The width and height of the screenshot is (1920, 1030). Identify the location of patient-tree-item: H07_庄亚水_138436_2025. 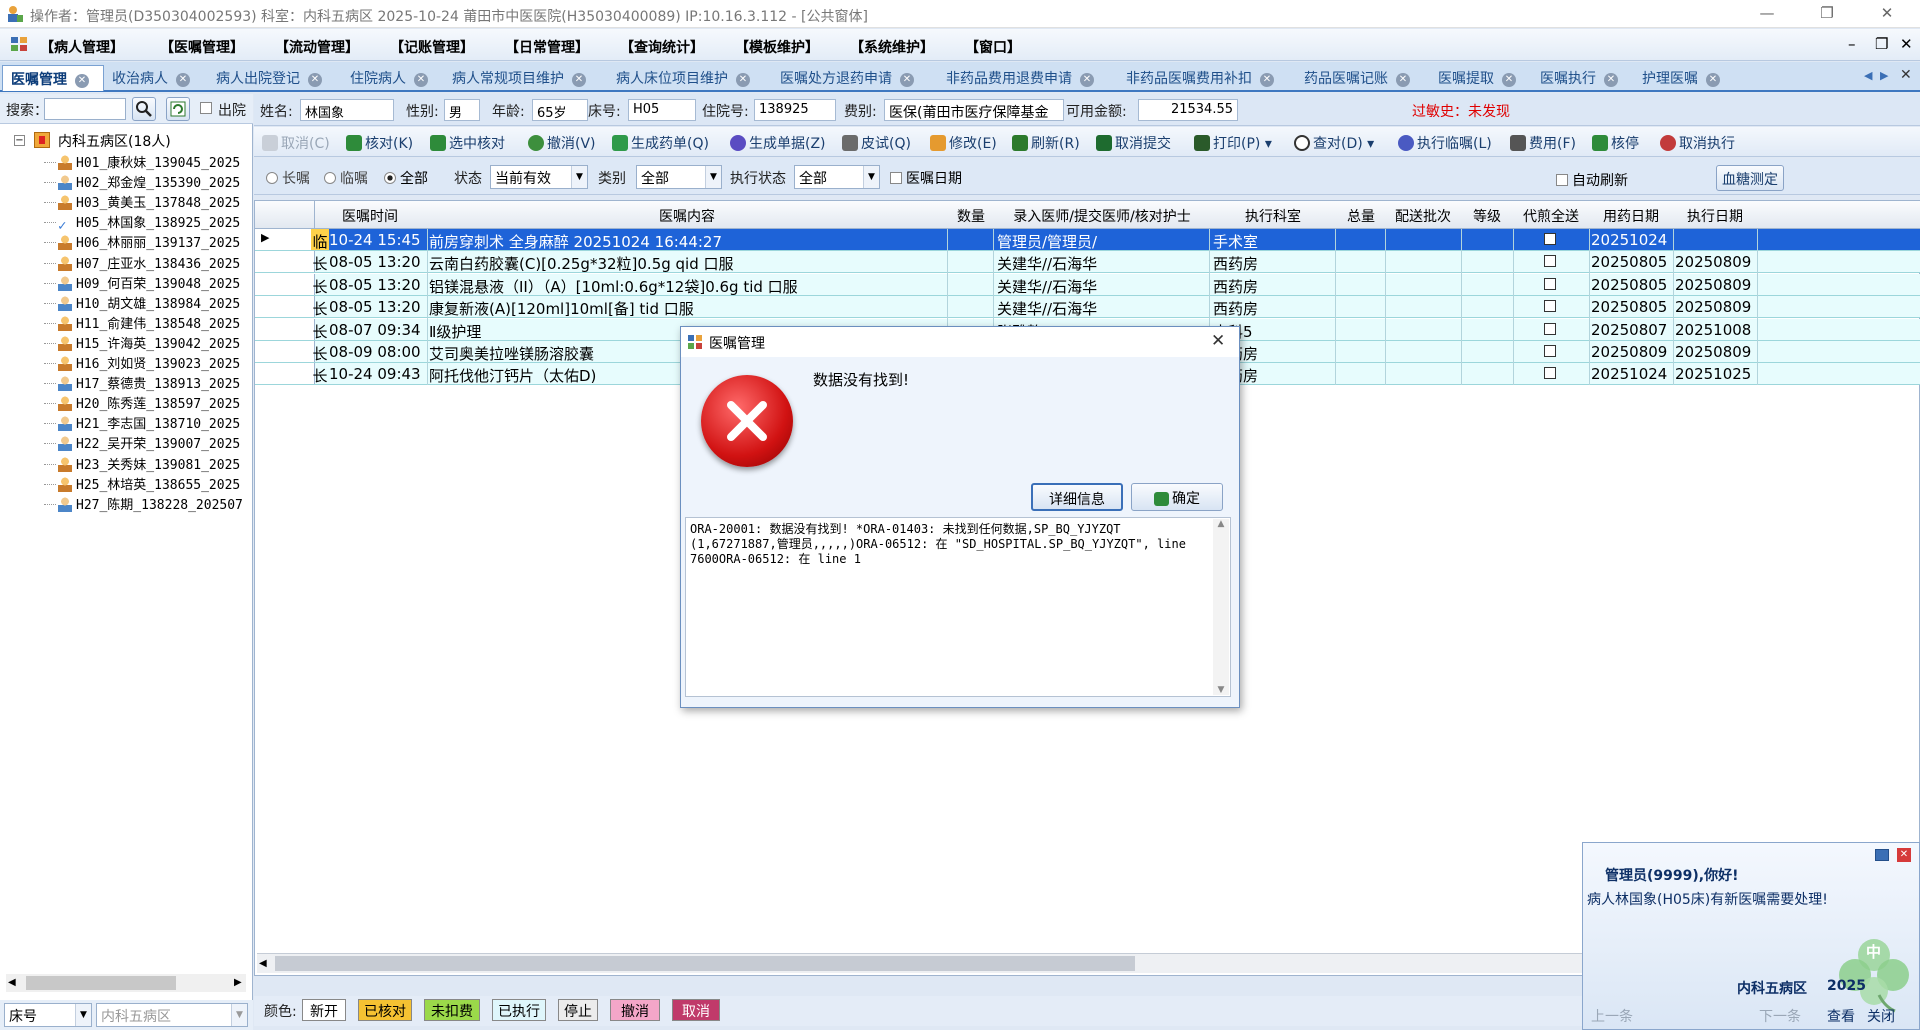
(149, 263).